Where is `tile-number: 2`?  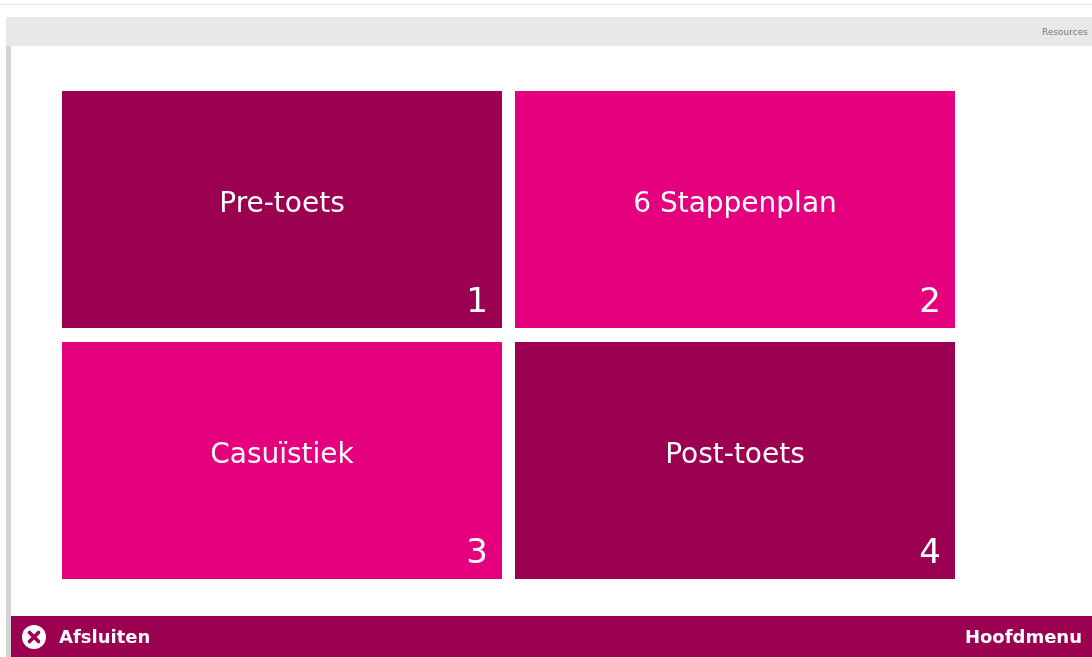 tile-number: 2 is located at coordinates (930, 300).